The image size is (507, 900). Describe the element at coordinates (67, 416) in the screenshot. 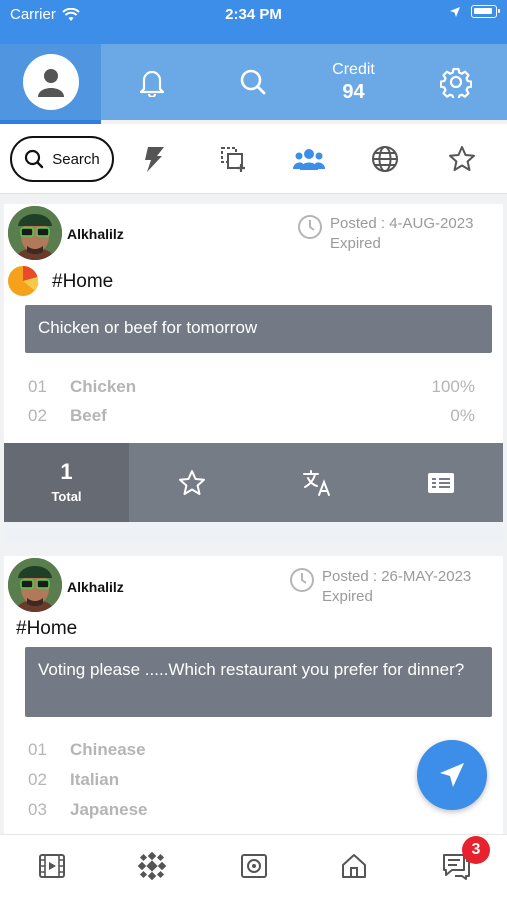

I see `poll-option: 02 Beef` at that location.